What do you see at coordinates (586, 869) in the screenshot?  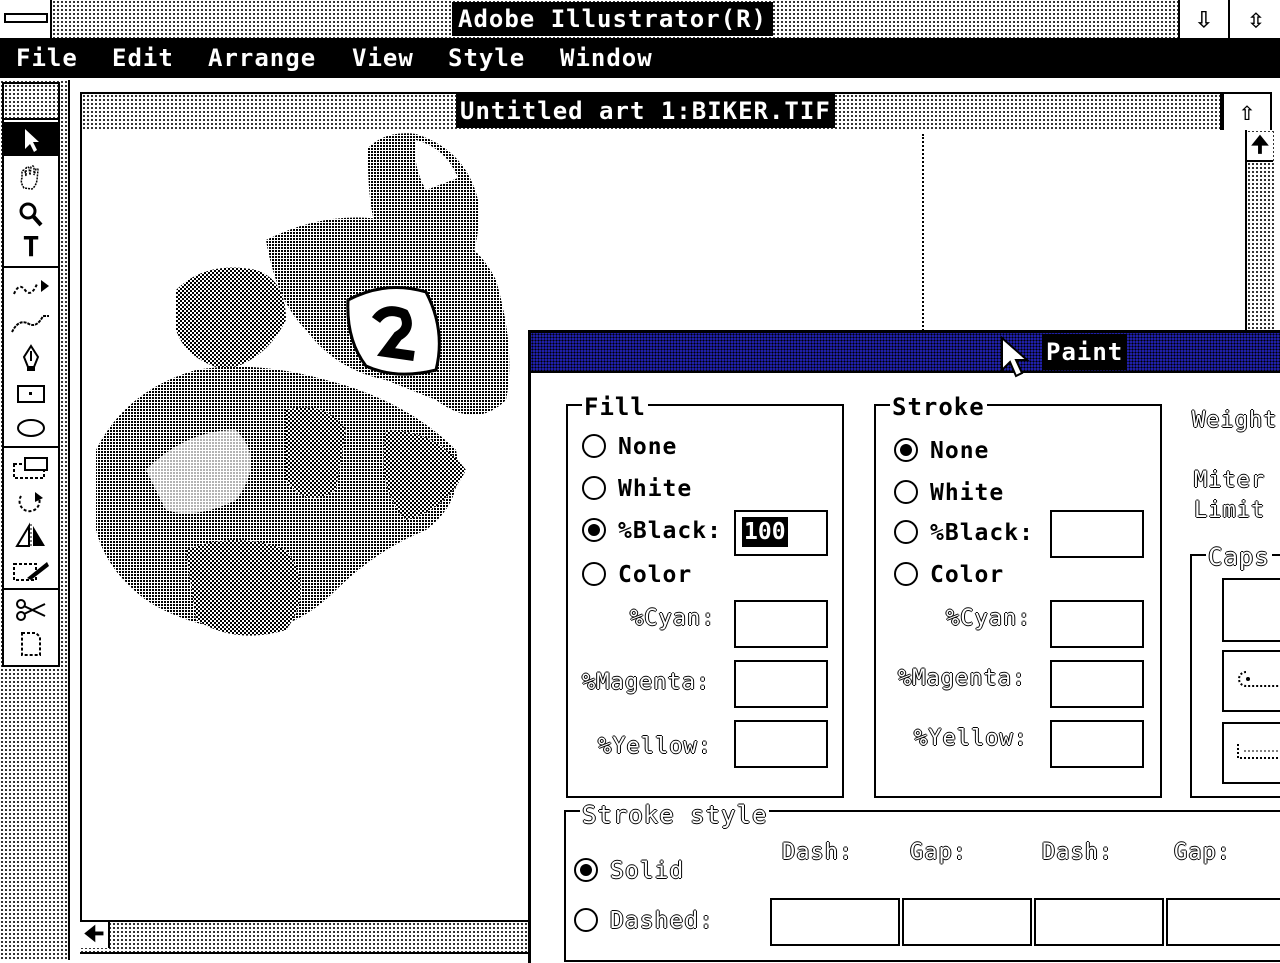 I see `stroke-solid-radio` at bounding box center [586, 869].